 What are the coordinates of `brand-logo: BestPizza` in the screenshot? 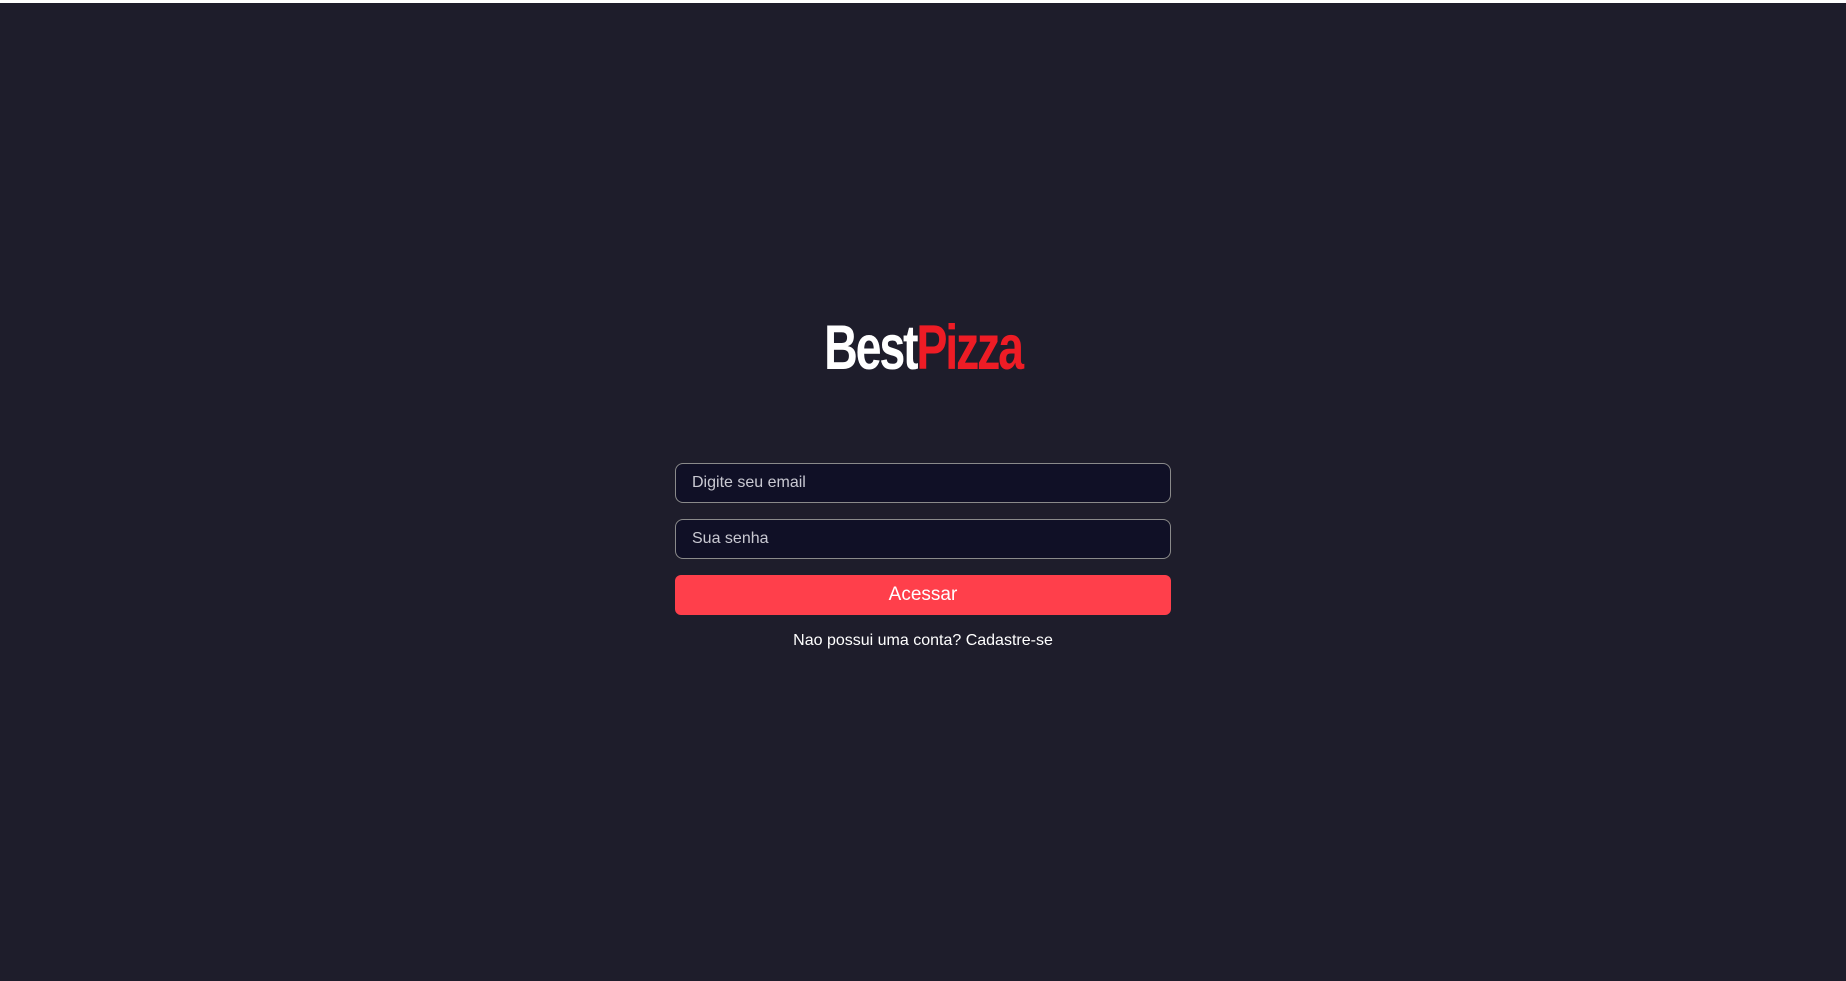 It's located at (922, 348).